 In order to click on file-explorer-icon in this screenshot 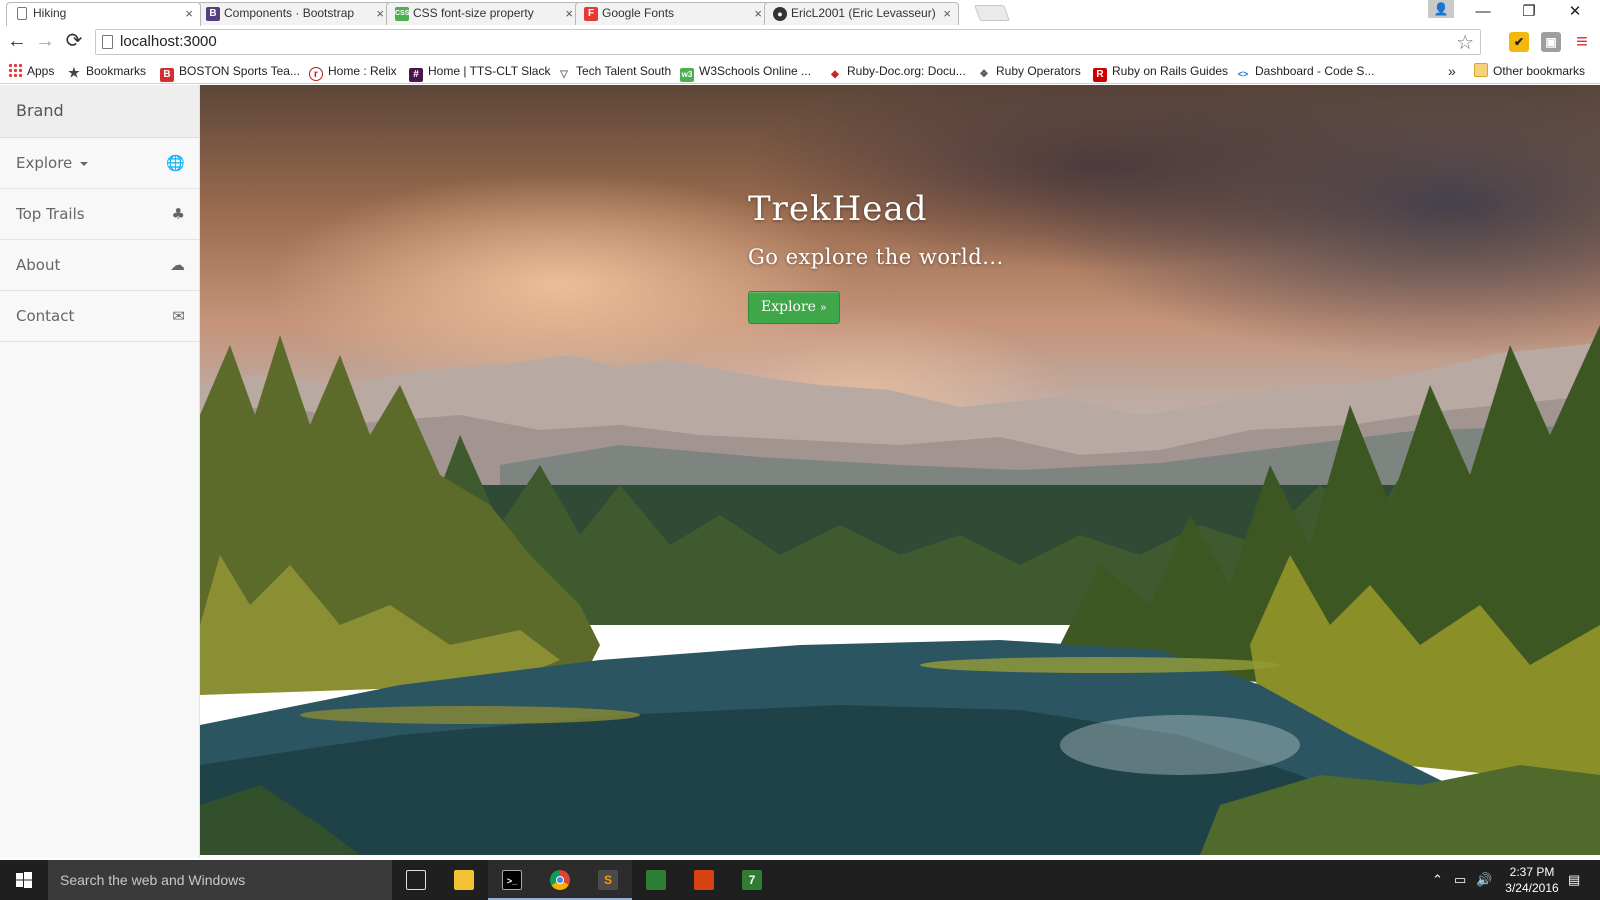, I will do `click(464, 880)`.